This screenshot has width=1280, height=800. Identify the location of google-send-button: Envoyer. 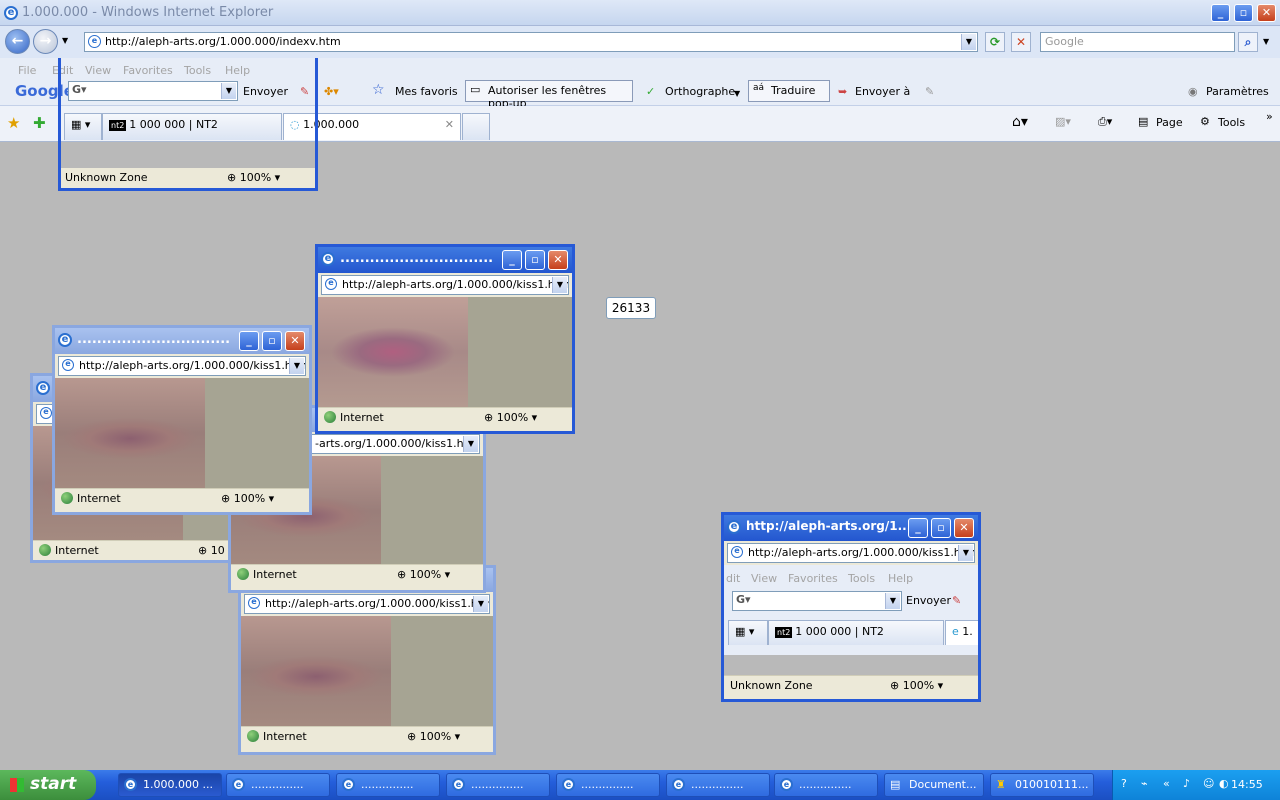
(928, 600).